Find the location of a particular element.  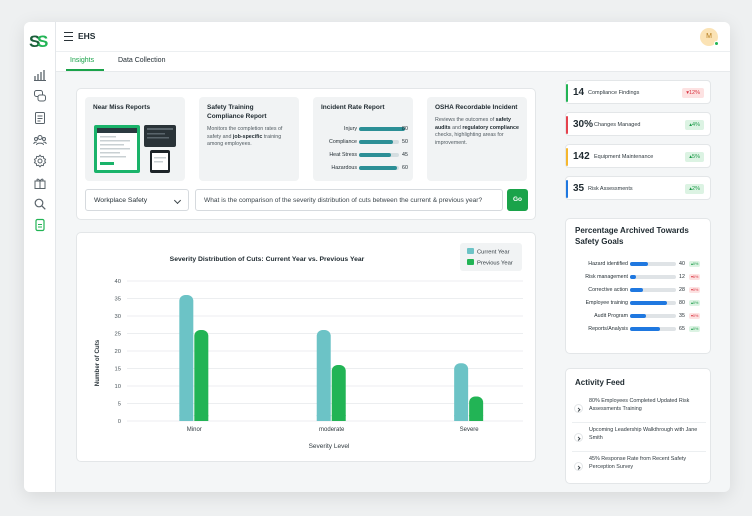

online-status-dot is located at coordinates (716, 43).